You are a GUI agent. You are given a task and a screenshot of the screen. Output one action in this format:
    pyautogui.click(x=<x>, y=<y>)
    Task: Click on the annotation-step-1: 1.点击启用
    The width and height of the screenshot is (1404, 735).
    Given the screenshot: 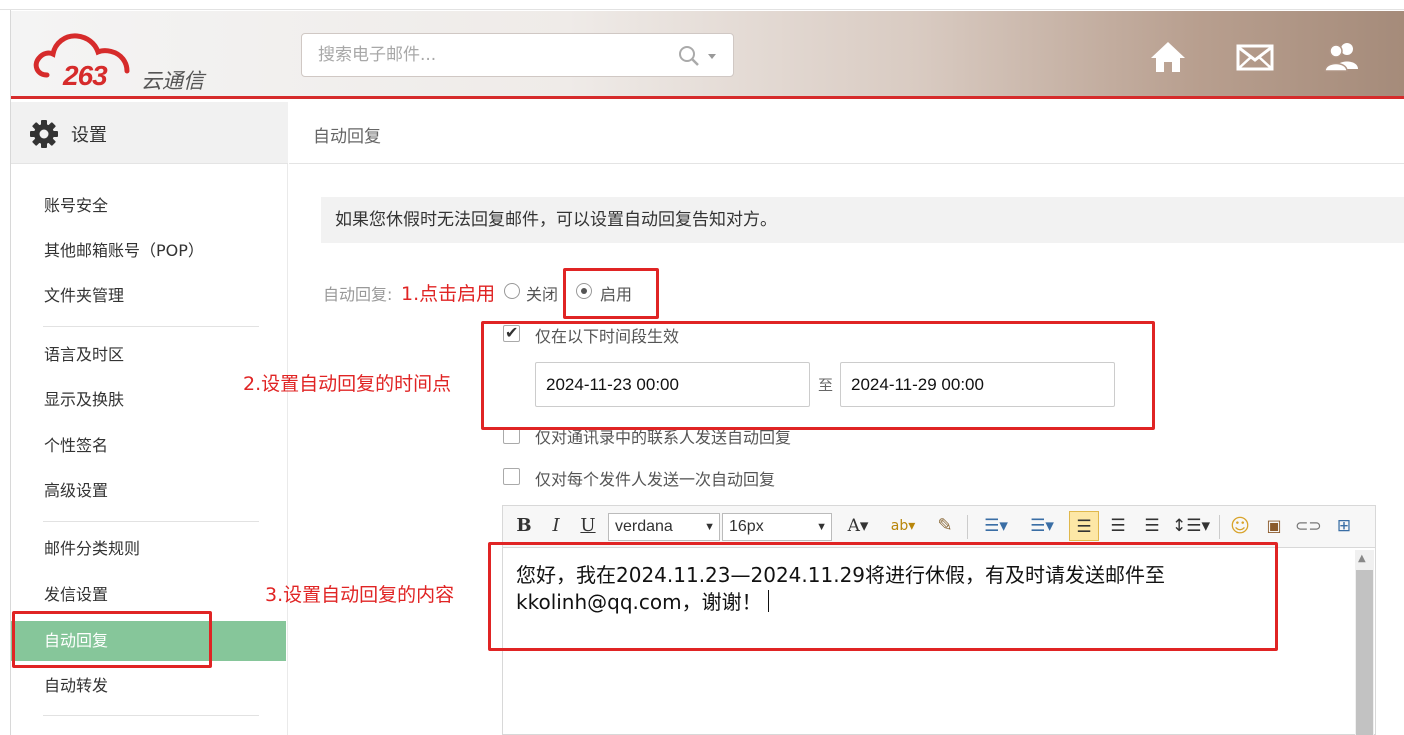 What is the action you would take?
    pyautogui.click(x=448, y=294)
    